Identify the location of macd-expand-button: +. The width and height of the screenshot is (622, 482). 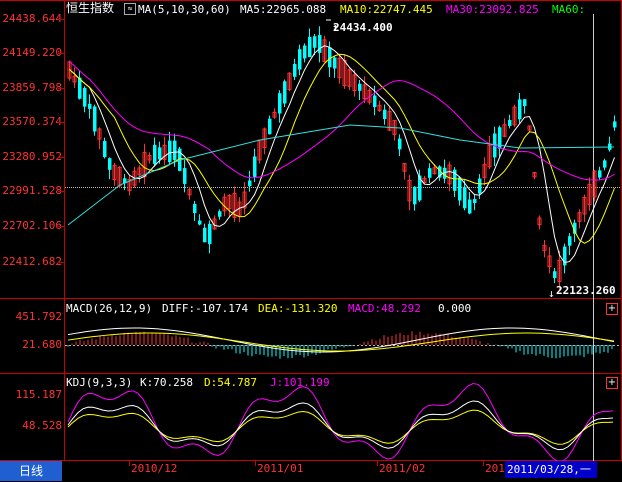
(612, 309).